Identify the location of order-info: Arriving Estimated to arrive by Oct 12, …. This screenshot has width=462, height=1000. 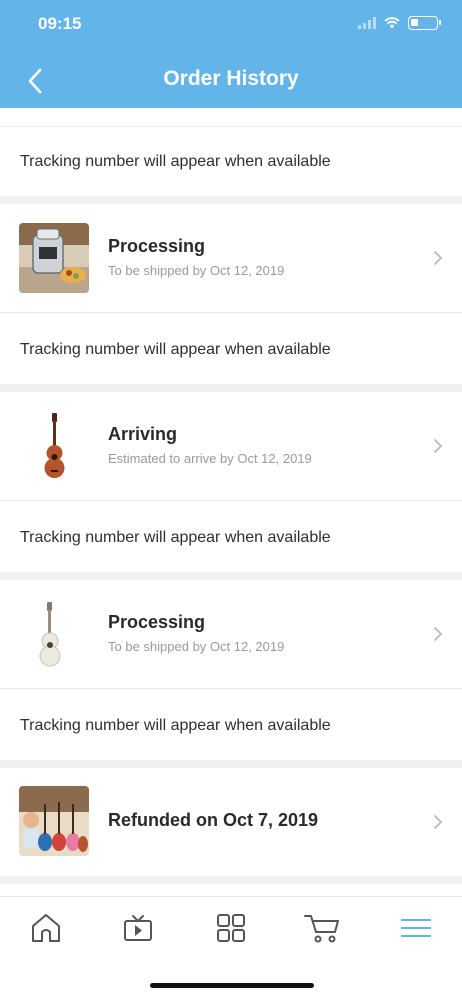
(210, 445).